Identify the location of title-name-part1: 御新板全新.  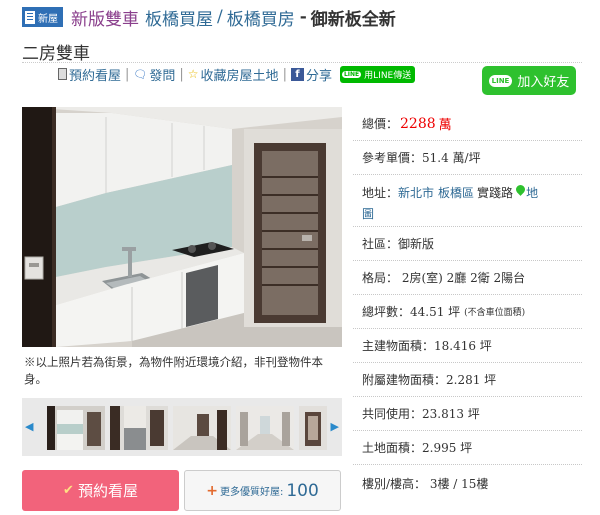
(353, 19).